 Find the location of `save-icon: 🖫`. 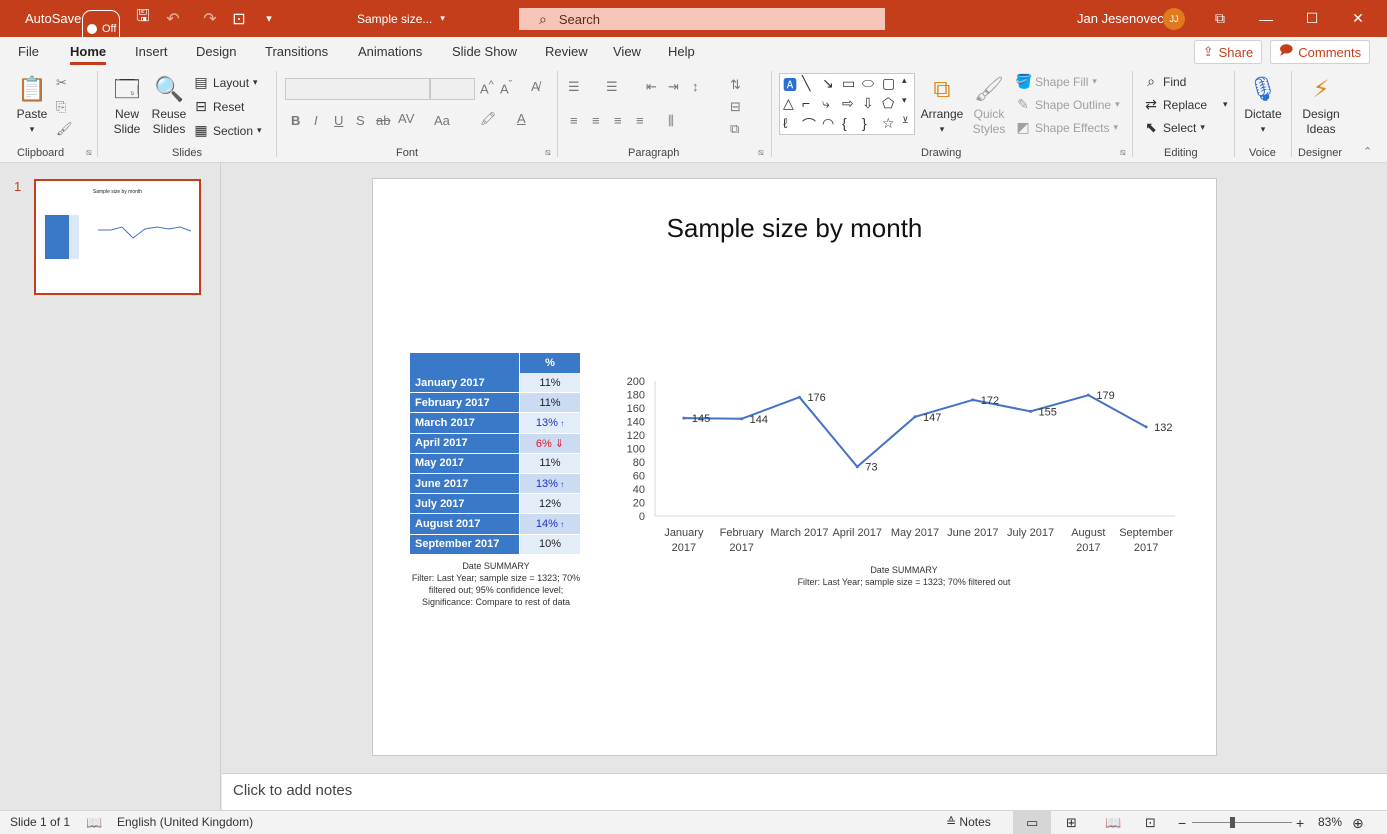

save-icon: 🖫 is located at coordinates (143, 18).